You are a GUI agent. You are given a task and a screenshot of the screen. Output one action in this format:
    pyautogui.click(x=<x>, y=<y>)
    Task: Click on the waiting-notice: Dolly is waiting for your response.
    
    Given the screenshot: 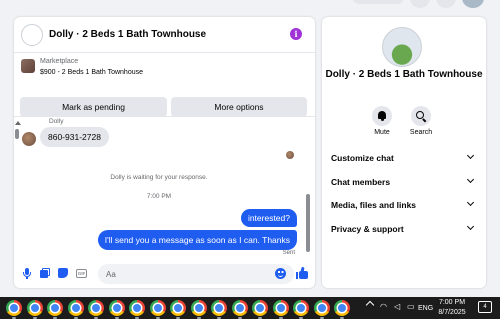 What is the action you would take?
    pyautogui.click(x=159, y=177)
    